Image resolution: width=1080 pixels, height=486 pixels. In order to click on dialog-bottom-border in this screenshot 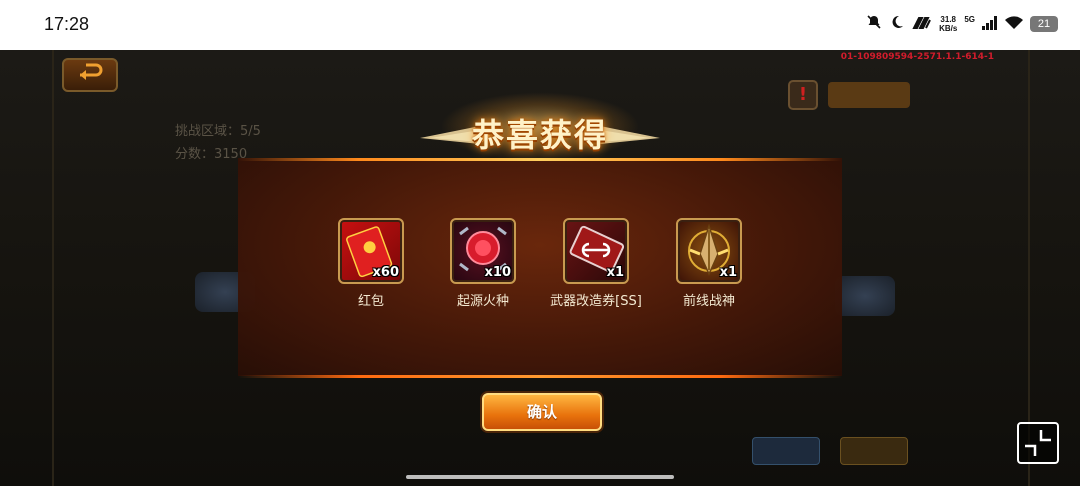, I will do `click(540, 376)`.